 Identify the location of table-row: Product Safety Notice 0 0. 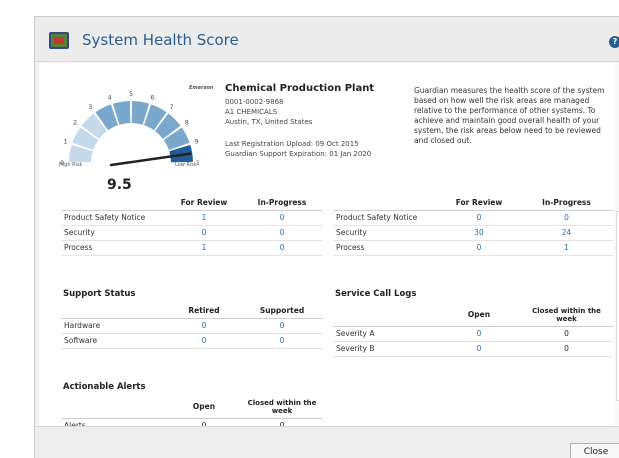
(473, 218).